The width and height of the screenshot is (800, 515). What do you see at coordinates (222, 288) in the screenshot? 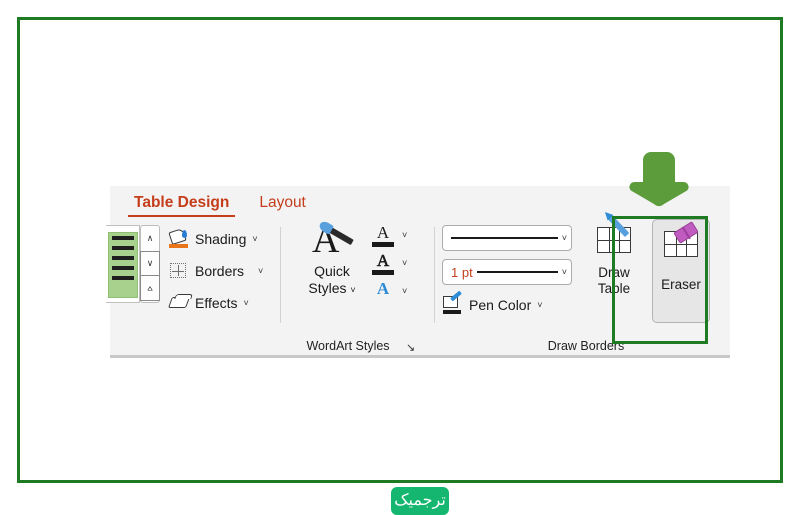
I see `group-table-style-menus: Shading ˅ Borders ˅ Effects ˅` at bounding box center [222, 288].